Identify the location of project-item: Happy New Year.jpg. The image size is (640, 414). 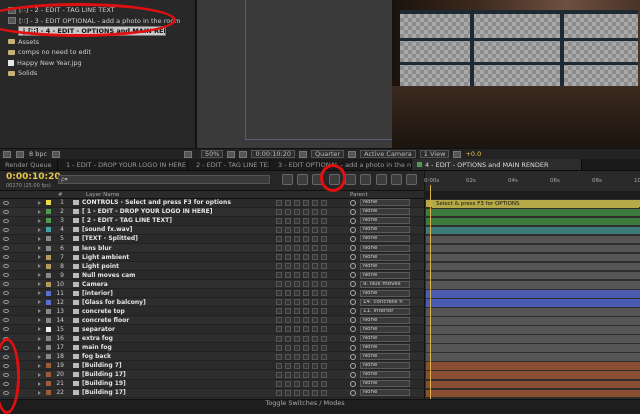
(99, 63).